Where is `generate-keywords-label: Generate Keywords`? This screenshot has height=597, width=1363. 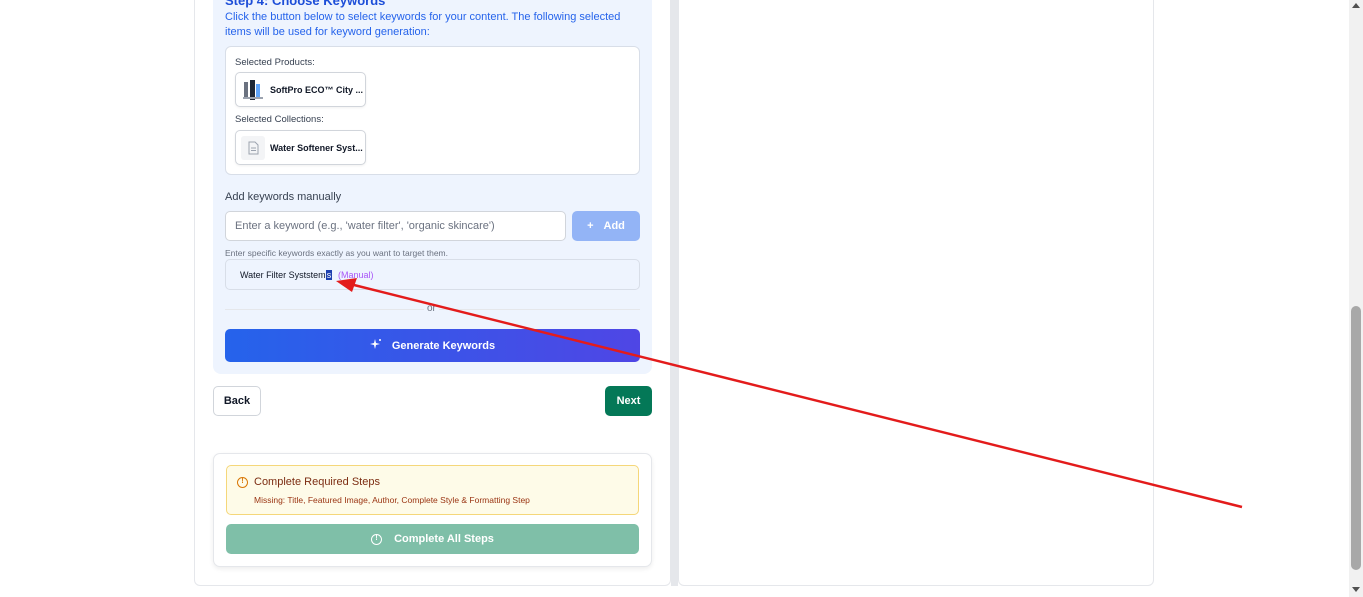
generate-keywords-label: Generate Keywords is located at coordinates (443, 345).